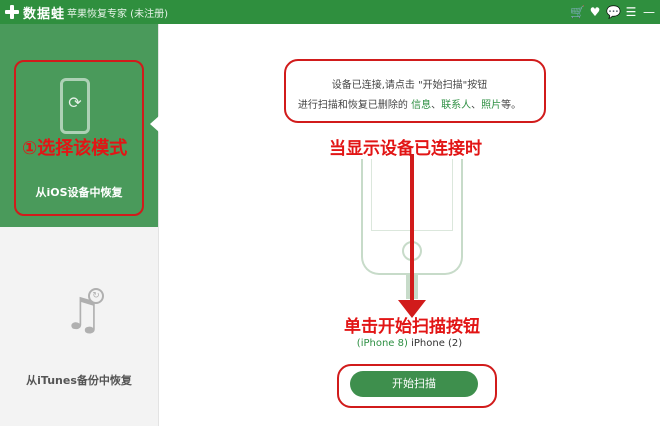 Image resolution: width=660 pixels, height=426 pixels. I want to click on info-suffix: 等。, so click(511, 105).